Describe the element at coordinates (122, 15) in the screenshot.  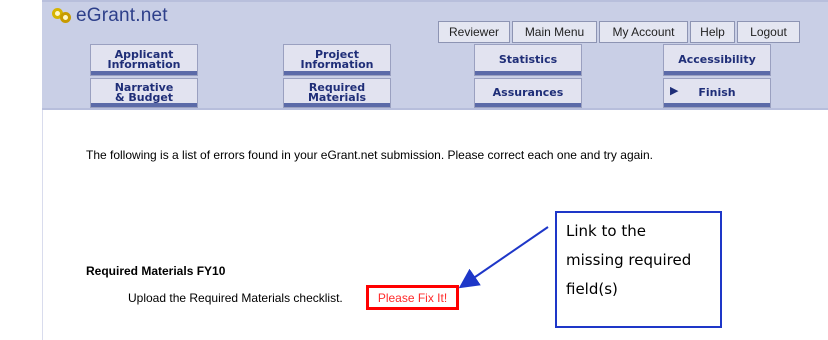
I see `logo-text: eGrant.net` at that location.